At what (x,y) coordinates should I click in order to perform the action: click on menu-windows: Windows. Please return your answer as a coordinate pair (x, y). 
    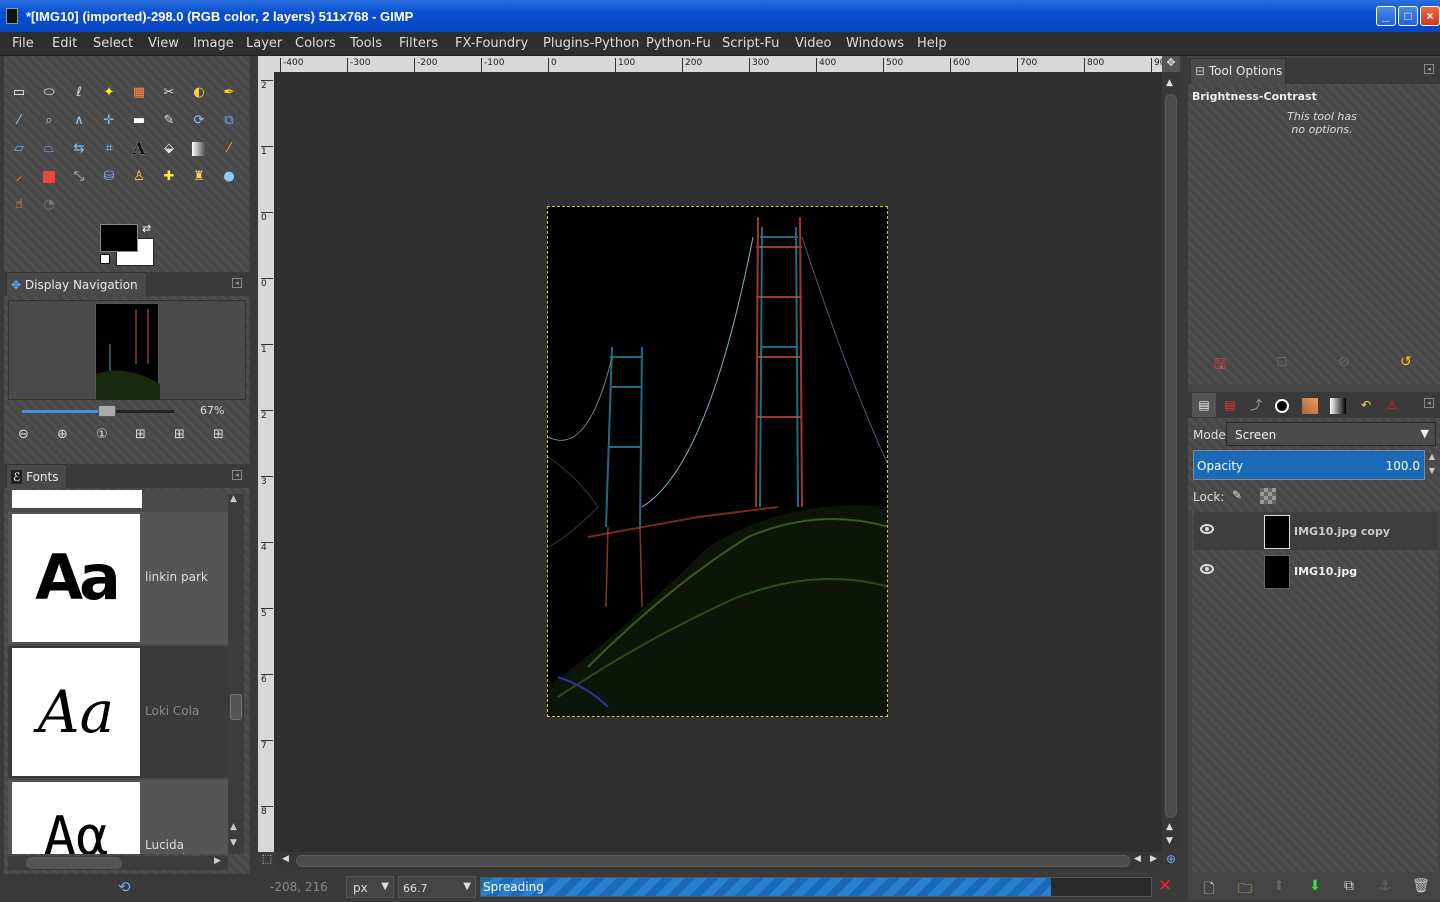
    Looking at the image, I should click on (875, 43).